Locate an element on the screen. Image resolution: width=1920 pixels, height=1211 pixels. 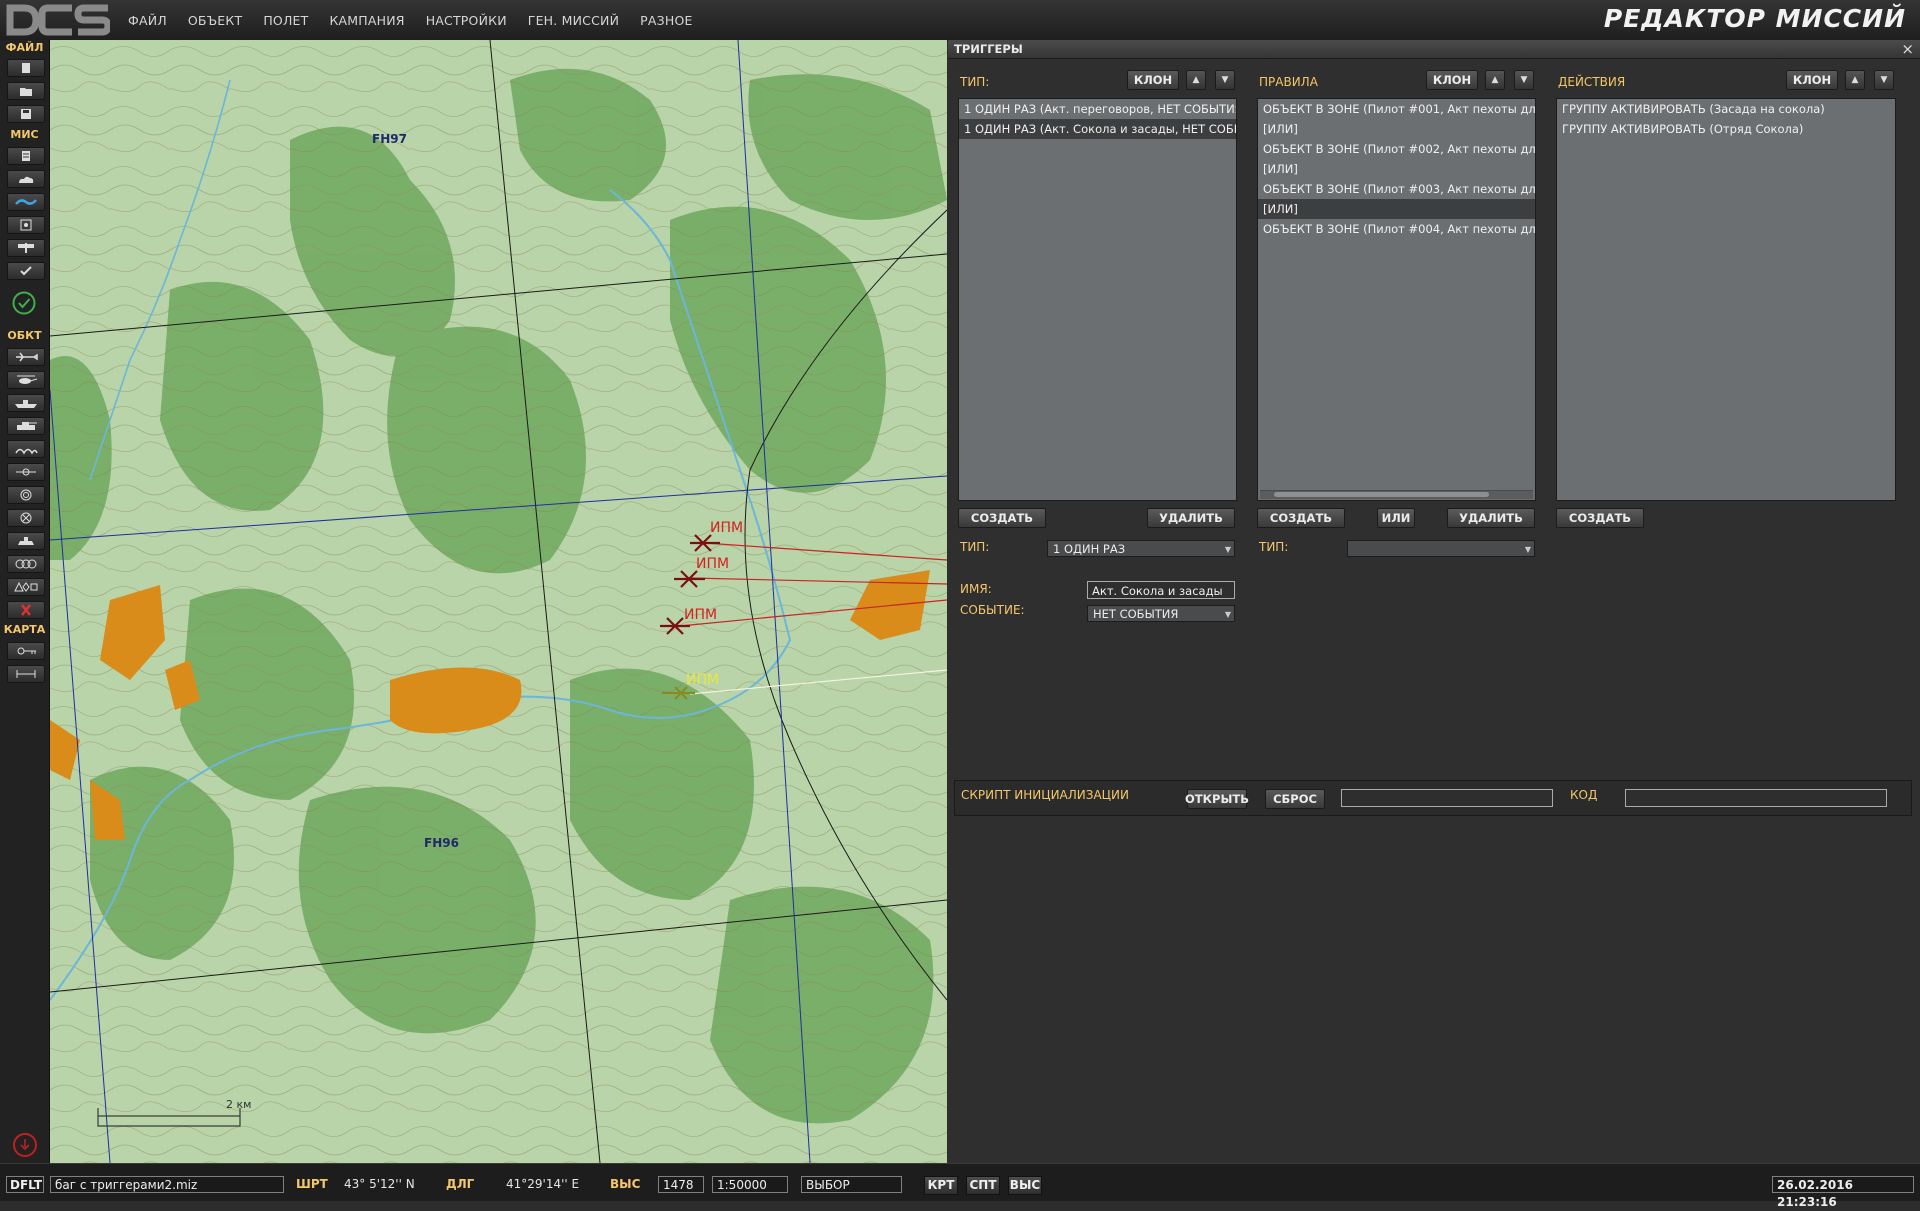
save-file-icon is located at coordinates (26, 114).